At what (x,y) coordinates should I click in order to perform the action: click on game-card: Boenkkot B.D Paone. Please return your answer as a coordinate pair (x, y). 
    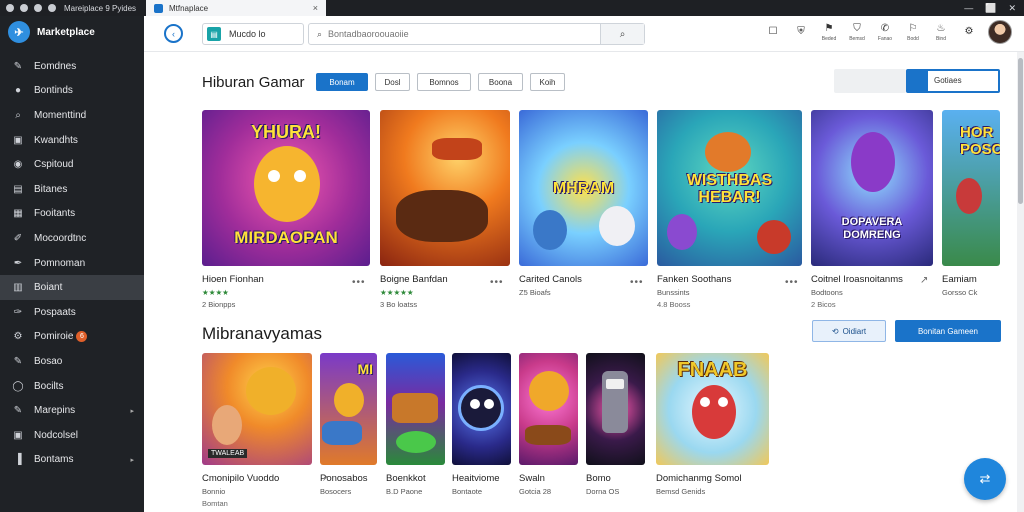
    Looking at the image, I should click on (416, 424).